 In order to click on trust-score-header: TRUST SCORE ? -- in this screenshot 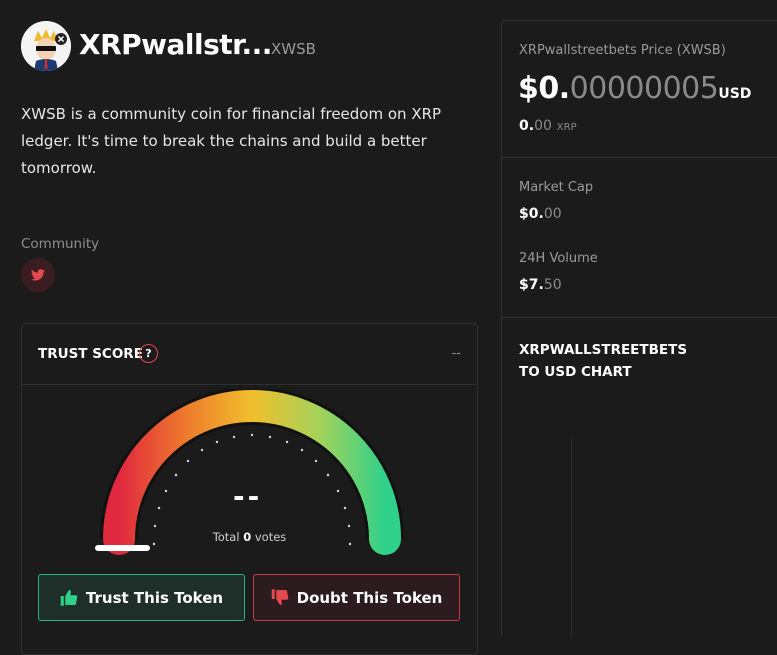, I will do `click(249, 354)`.